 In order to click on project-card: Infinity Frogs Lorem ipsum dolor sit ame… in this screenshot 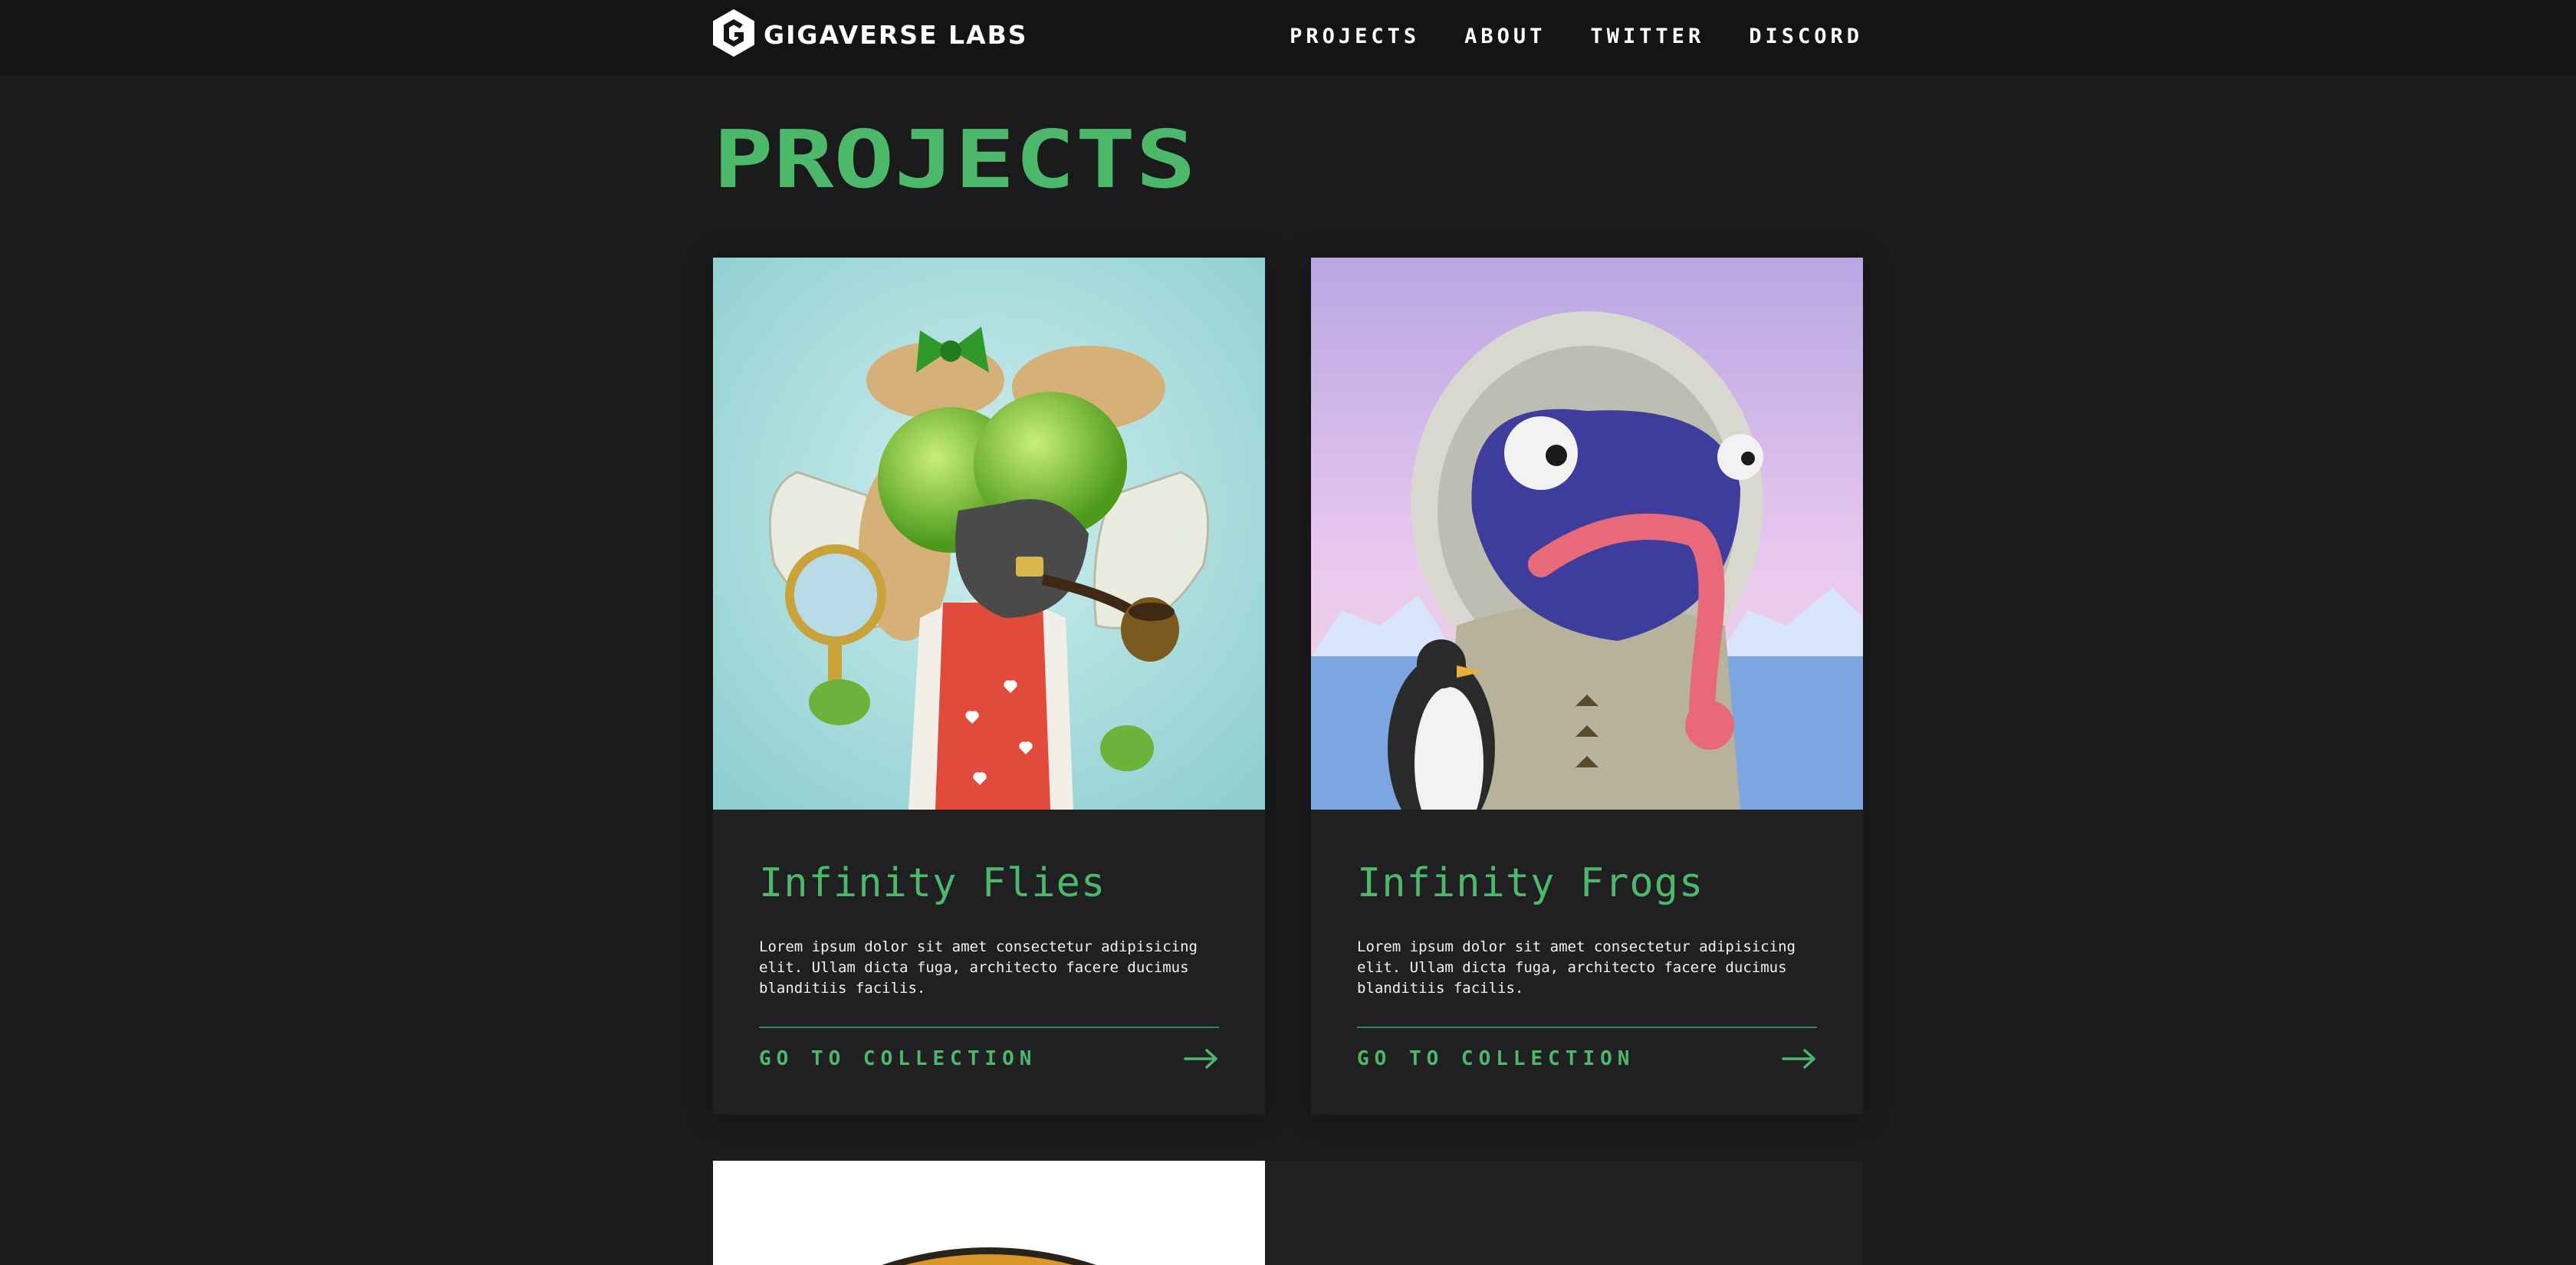, I will do `click(1587, 686)`.